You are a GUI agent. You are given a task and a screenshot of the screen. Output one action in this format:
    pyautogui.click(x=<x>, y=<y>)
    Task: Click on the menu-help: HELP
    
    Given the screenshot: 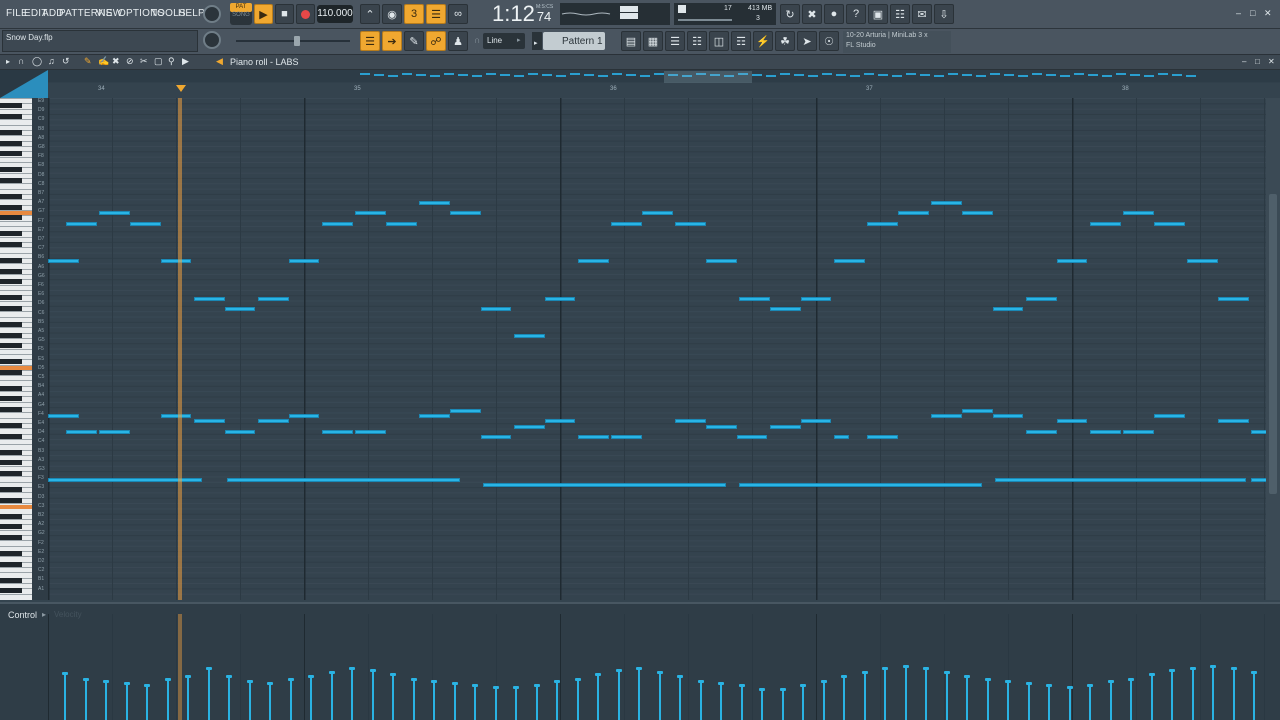 What is the action you would take?
    pyautogui.click(x=191, y=13)
    